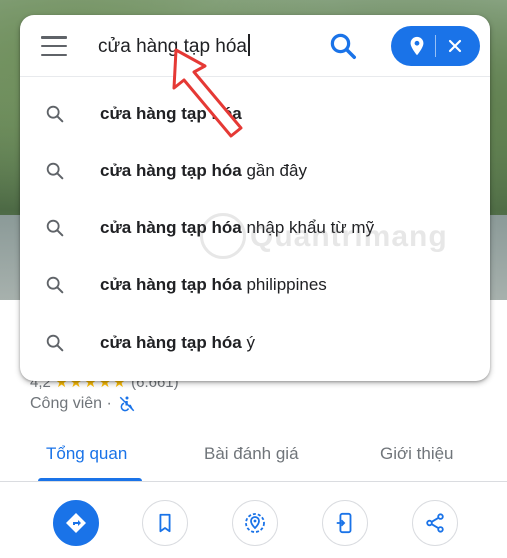 This screenshot has height=558, width=507. What do you see at coordinates (349, 236) in the screenshot?
I see `watermark: Quantrimang` at bounding box center [349, 236].